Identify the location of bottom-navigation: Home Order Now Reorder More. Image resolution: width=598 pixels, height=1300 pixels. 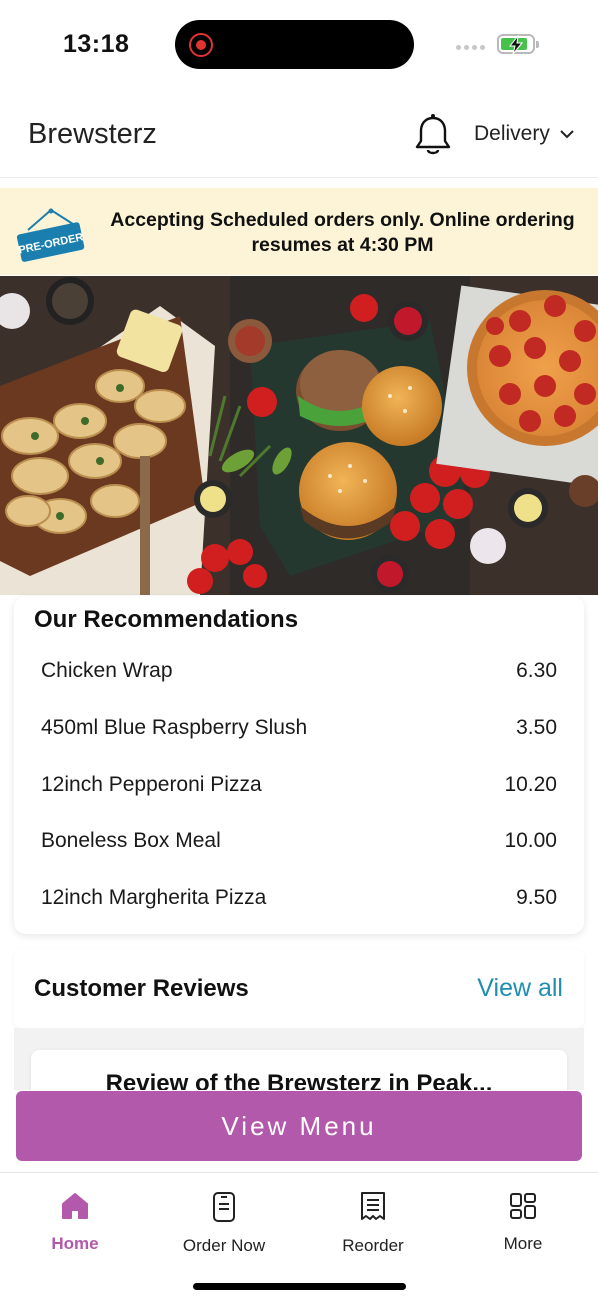
(299, 1236).